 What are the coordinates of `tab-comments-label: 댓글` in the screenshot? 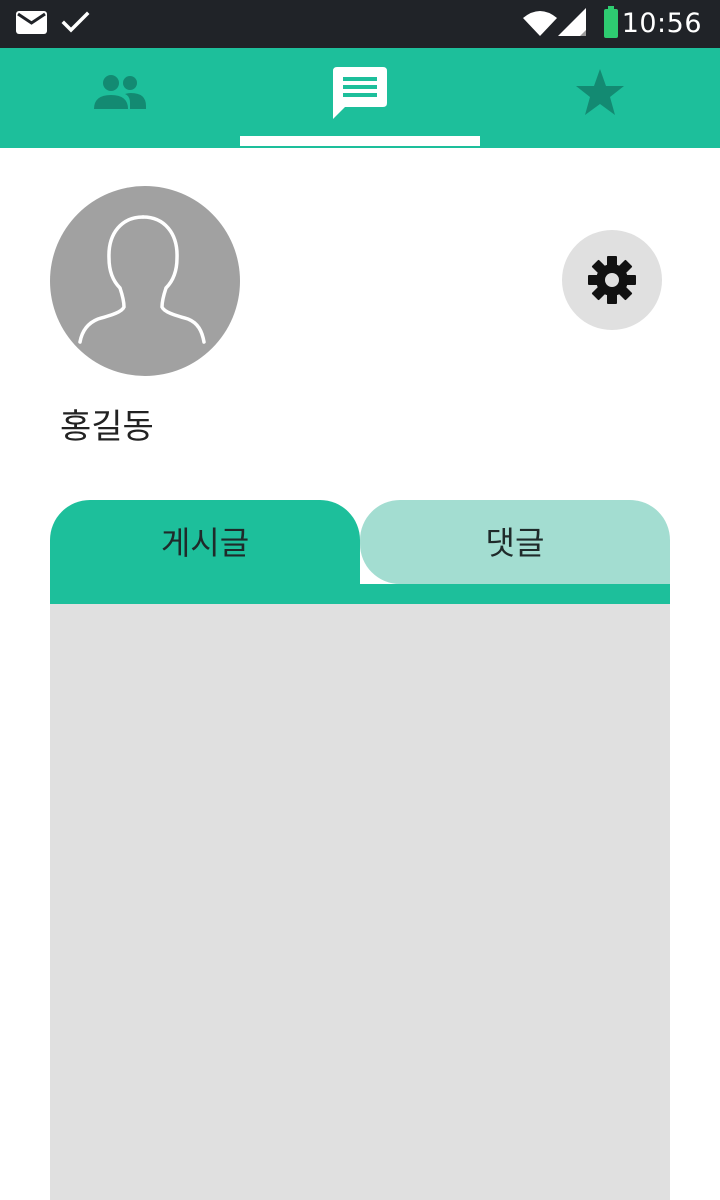 It's located at (515, 543).